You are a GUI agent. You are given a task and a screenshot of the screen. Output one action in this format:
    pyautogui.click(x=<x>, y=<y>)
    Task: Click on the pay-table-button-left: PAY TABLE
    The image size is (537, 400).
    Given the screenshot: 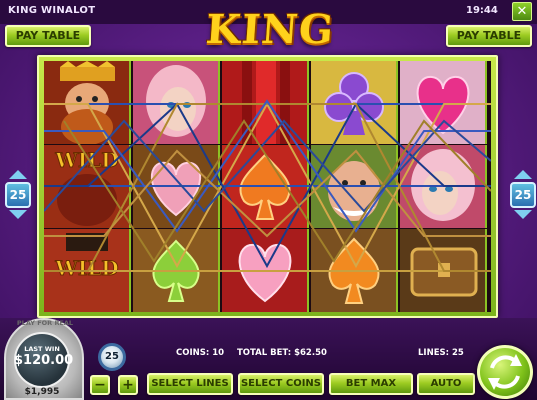 What is the action you would take?
    pyautogui.click(x=48, y=36)
    